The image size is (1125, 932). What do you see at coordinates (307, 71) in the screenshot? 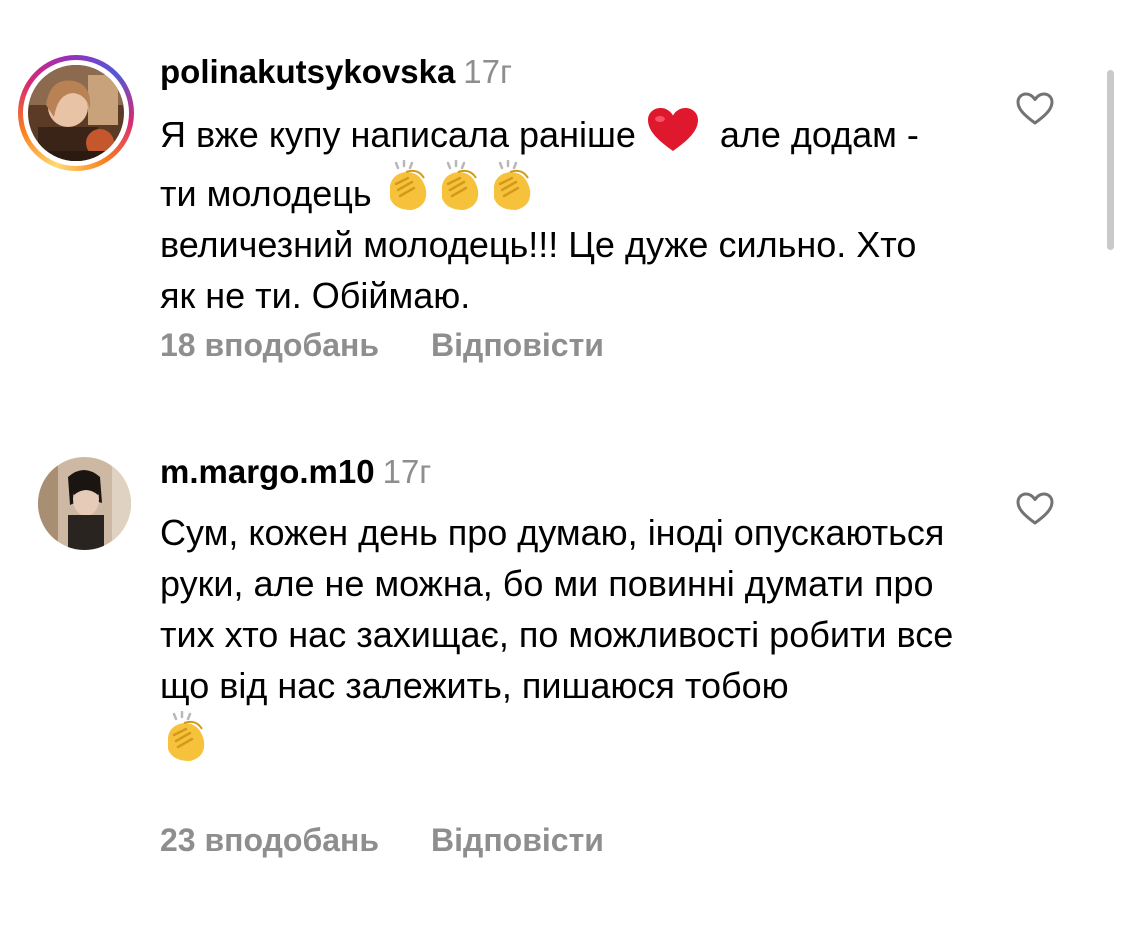
I see `username: polinakutsykovska` at bounding box center [307, 71].